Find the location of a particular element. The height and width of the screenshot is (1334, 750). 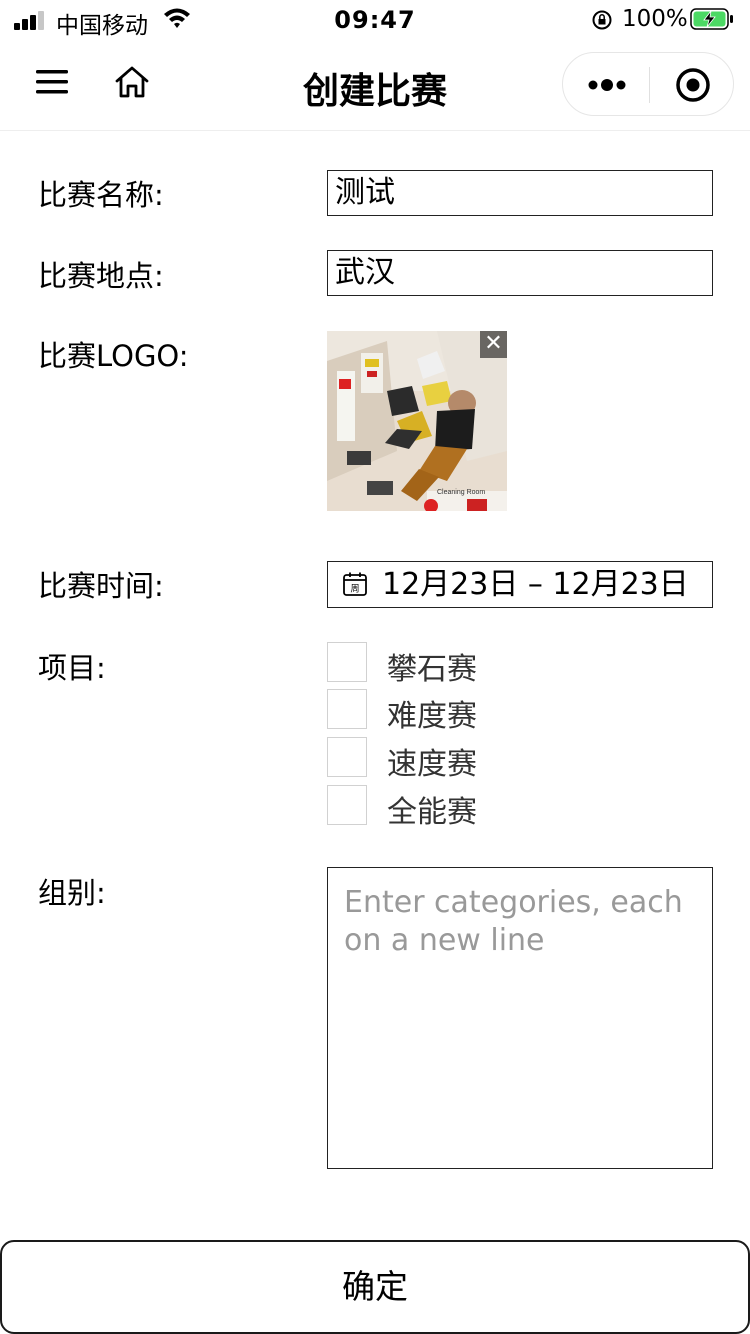

logo-image: Cleaning Room is located at coordinates (417, 421).